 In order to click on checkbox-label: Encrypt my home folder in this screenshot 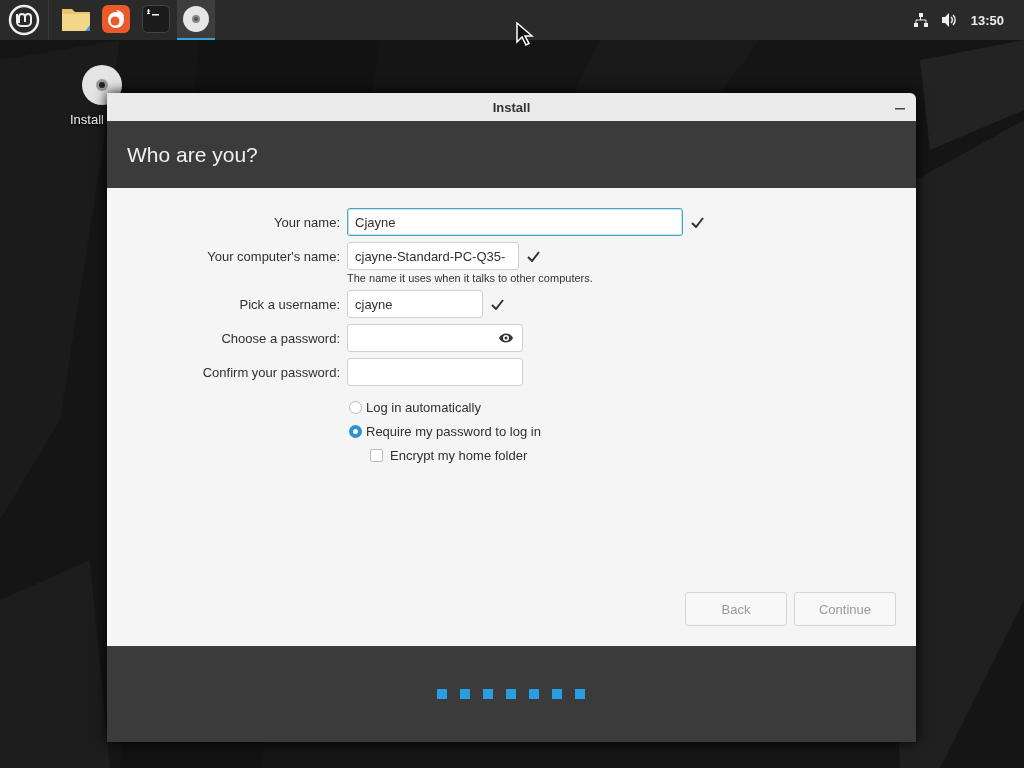, I will do `click(459, 455)`.